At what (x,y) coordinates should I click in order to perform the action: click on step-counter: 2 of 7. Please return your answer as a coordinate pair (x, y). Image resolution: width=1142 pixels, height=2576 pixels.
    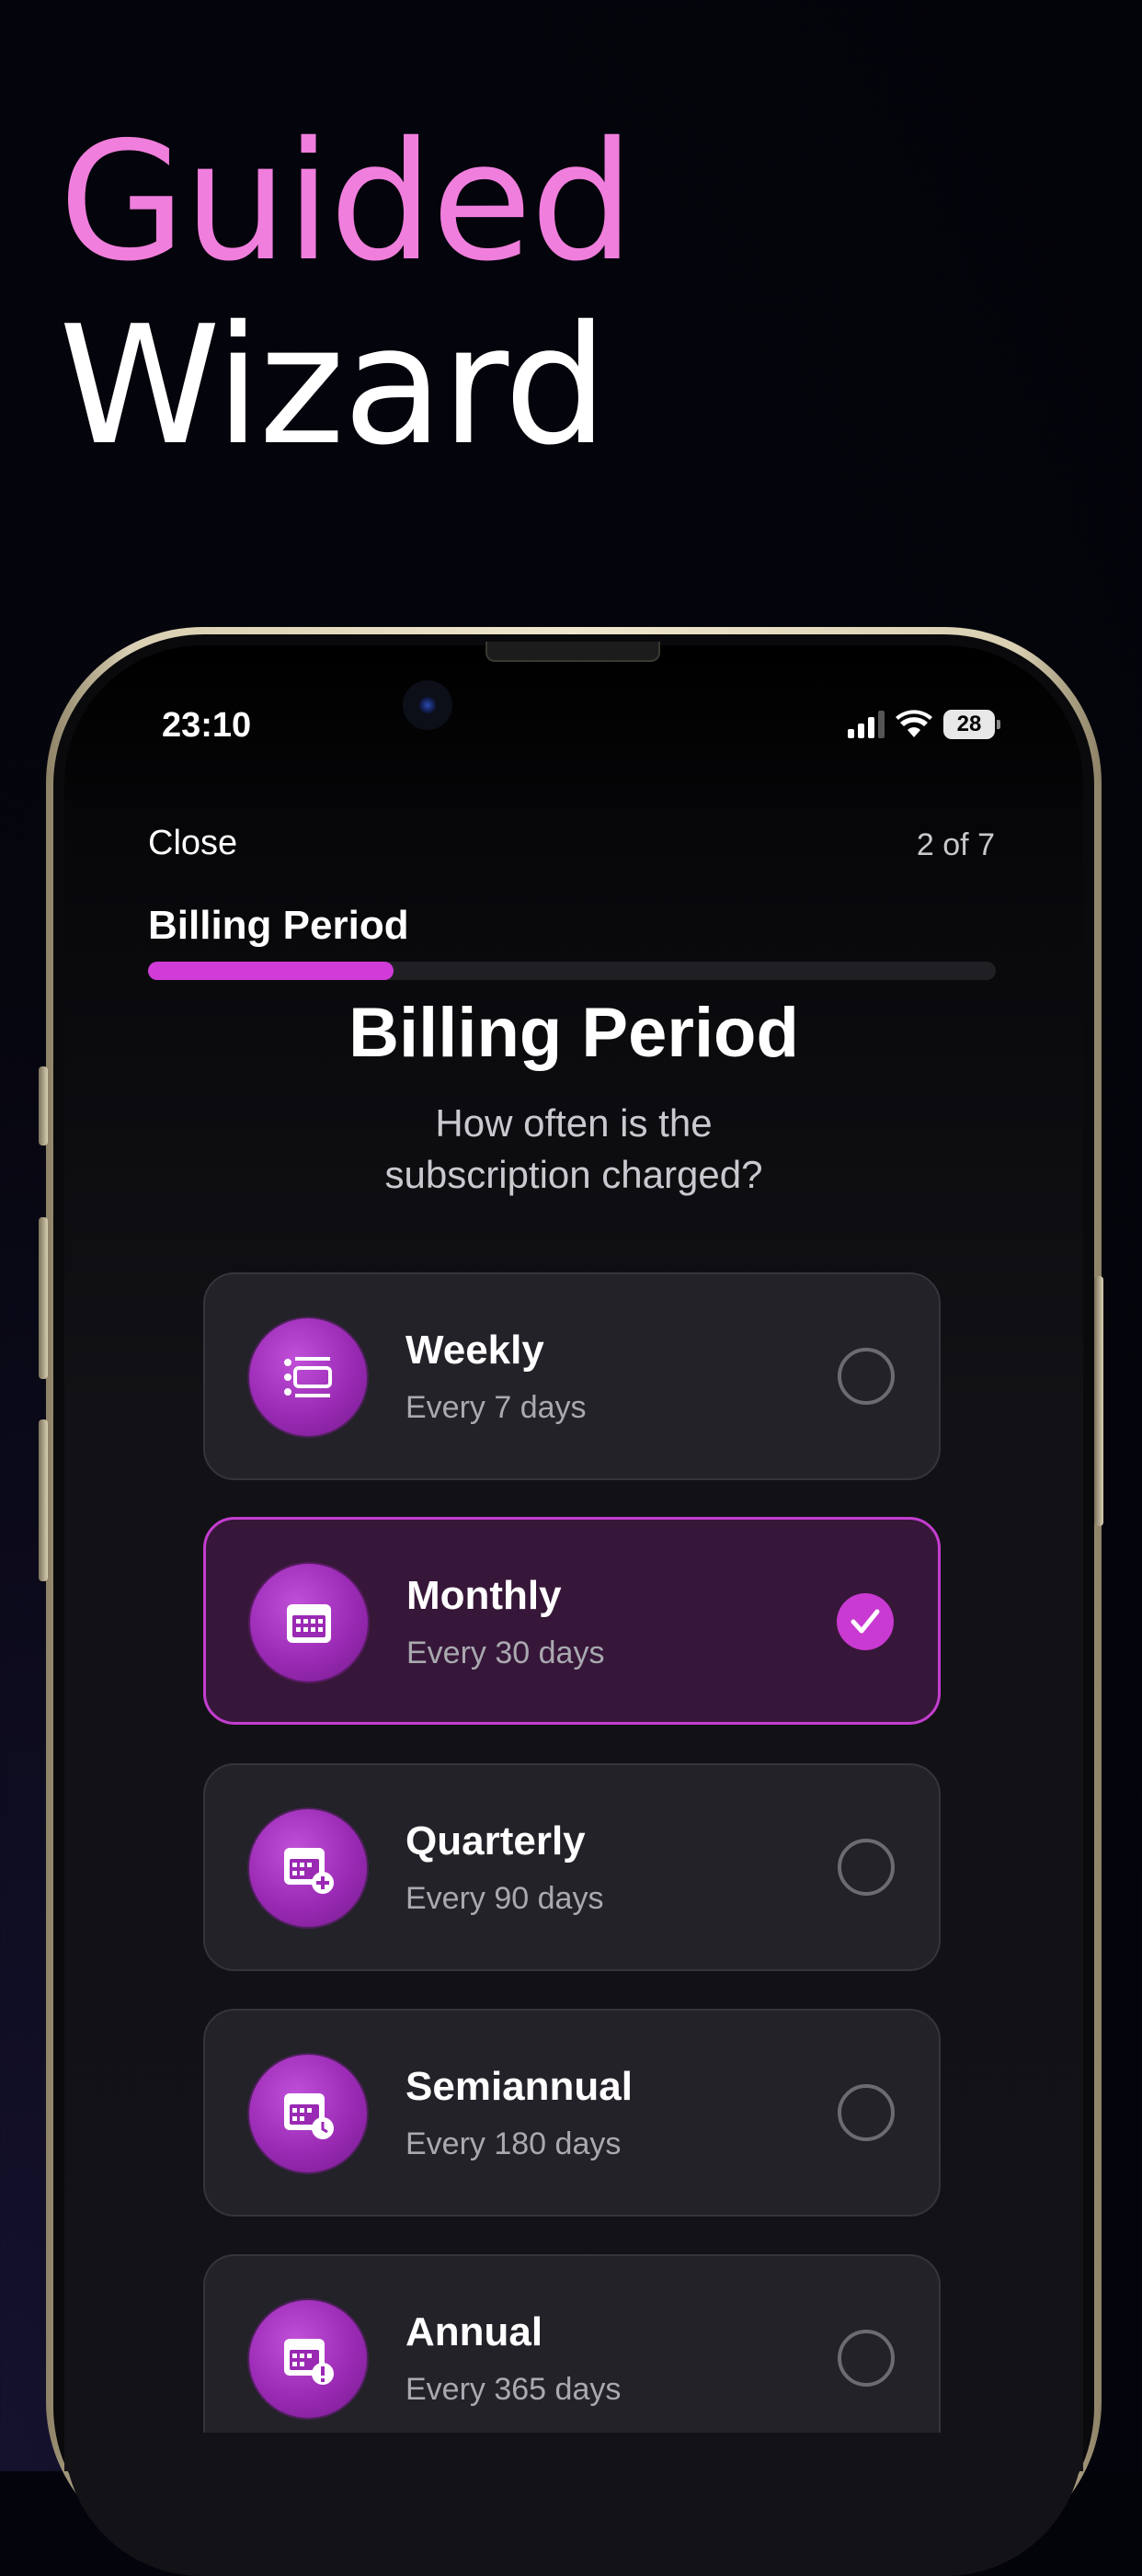
    Looking at the image, I should click on (955, 844).